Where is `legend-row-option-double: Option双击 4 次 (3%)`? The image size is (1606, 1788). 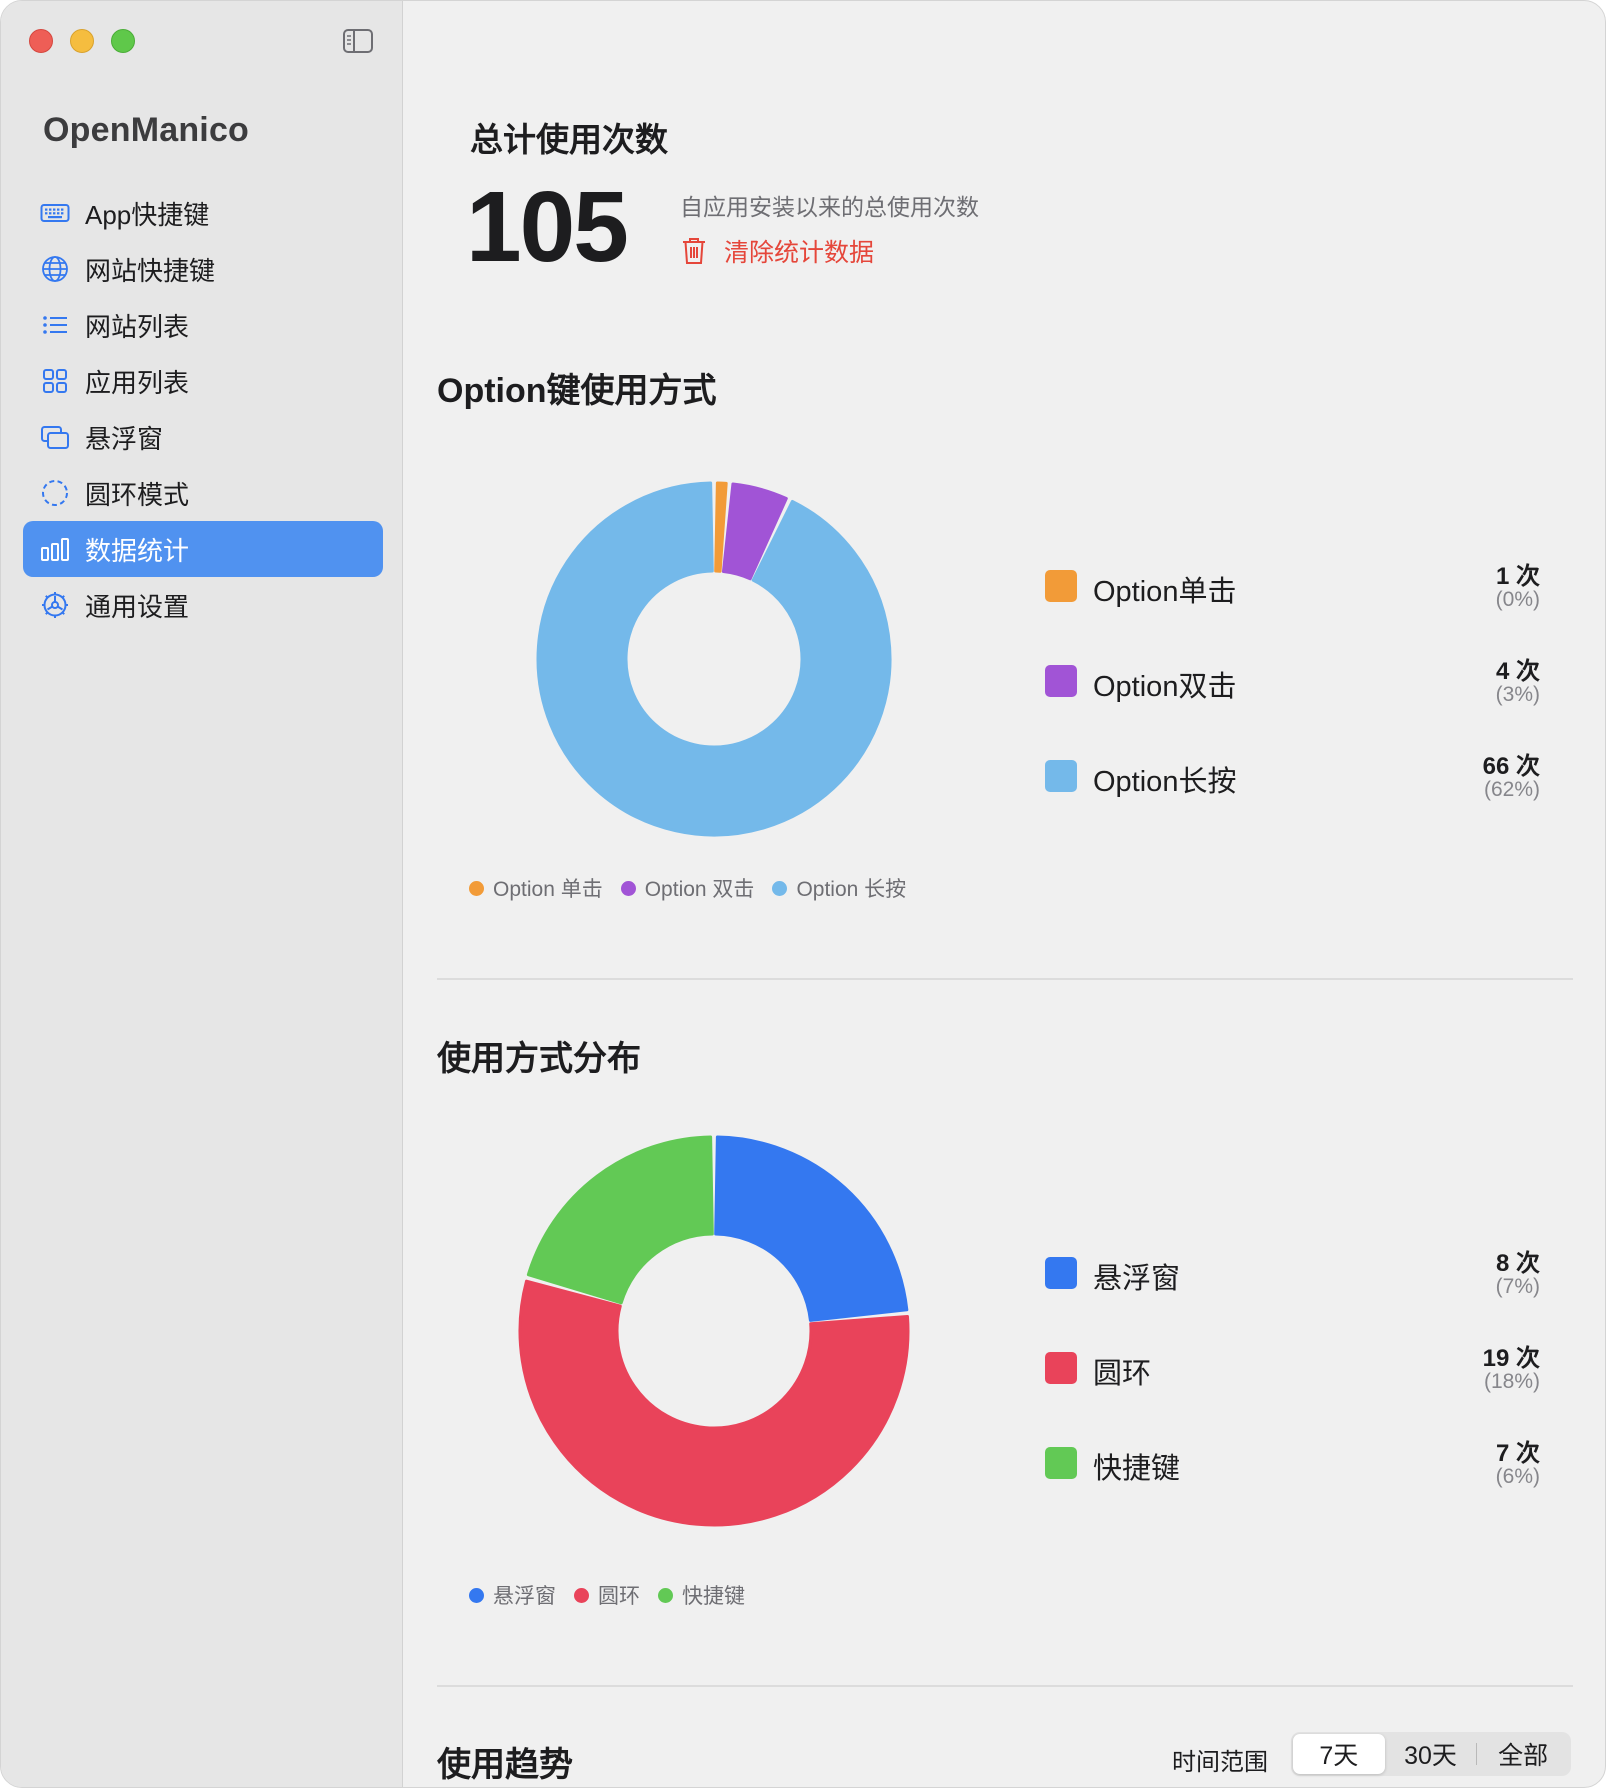 legend-row-option-double: Option双击 4 次 (3%) is located at coordinates (1292, 686).